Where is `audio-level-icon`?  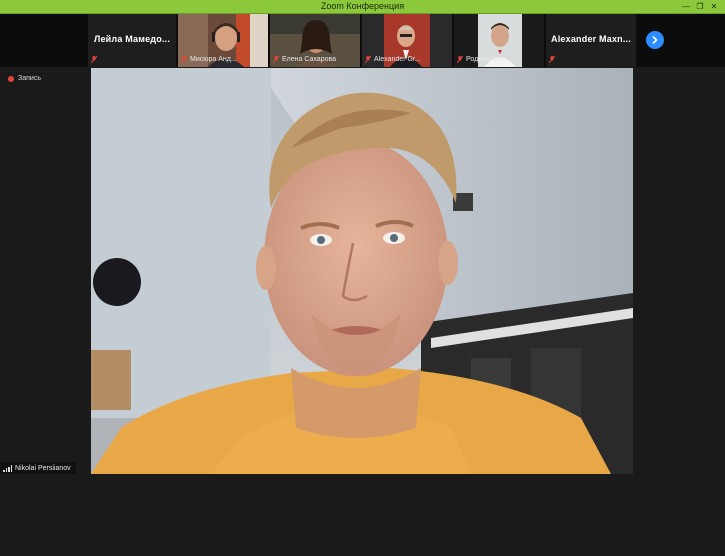
audio-level-icon is located at coordinates (7, 468).